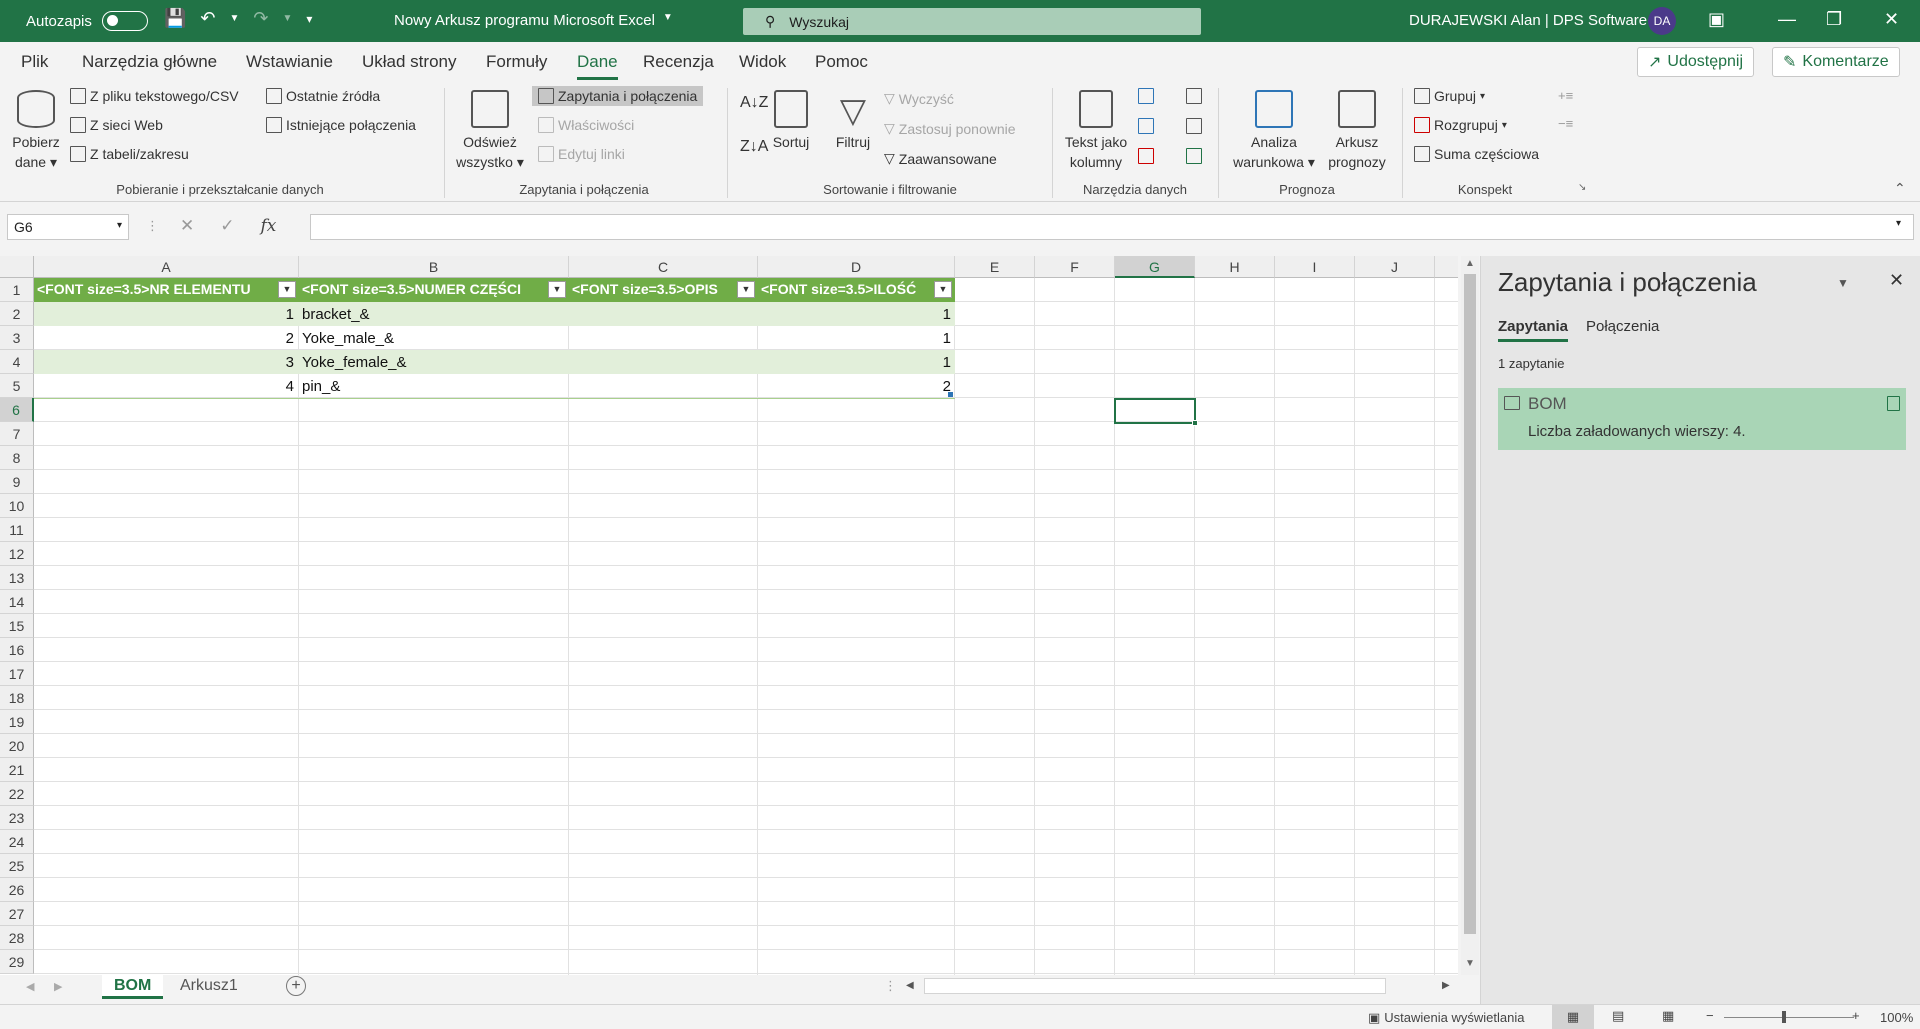  What do you see at coordinates (152, 226) in the screenshot?
I see `drag-handle-icon: ⋮` at bounding box center [152, 226].